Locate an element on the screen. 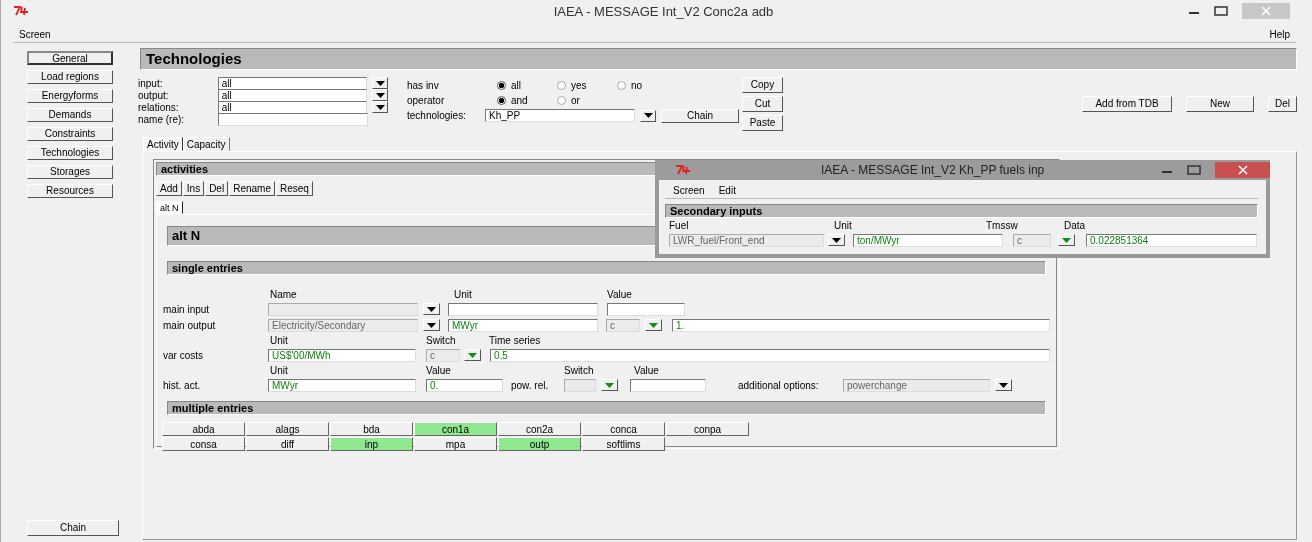  entry-button: bda is located at coordinates (371, 429).